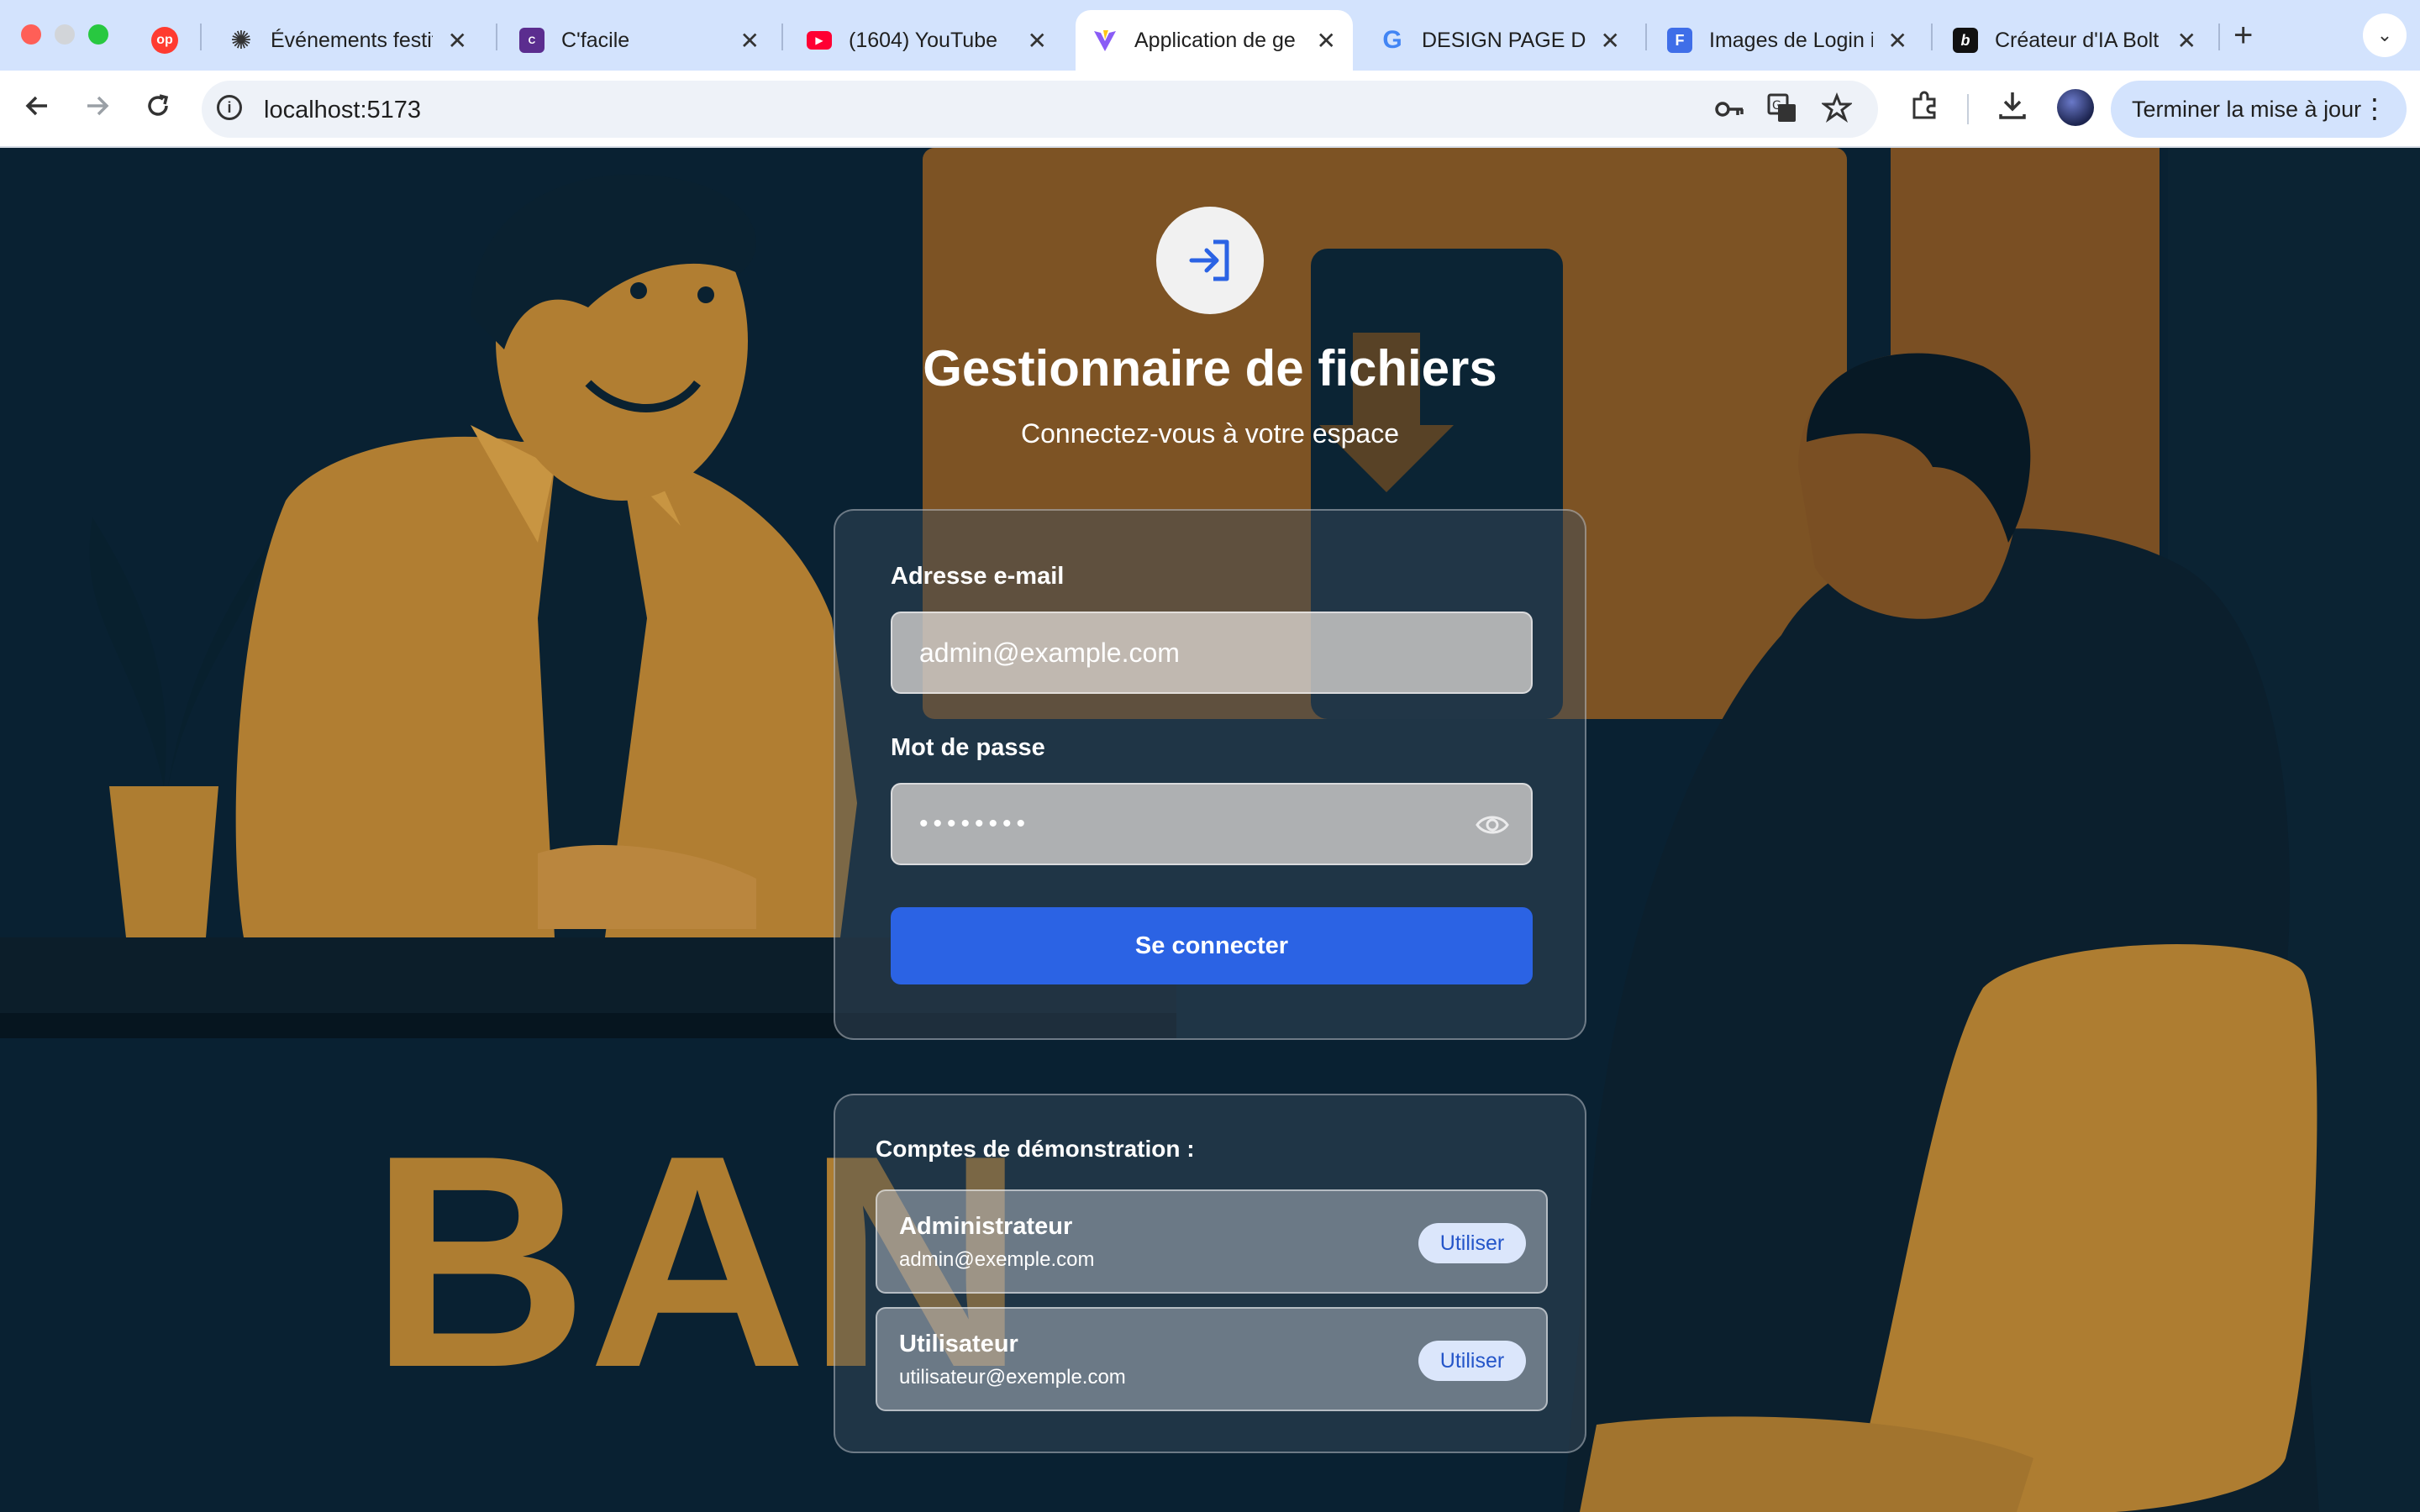 The width and height of the screenshot is (2420, 1512). Describe the element at coordinates (65, 34) in the screenshot. I see `window-minimize-button` at that location.